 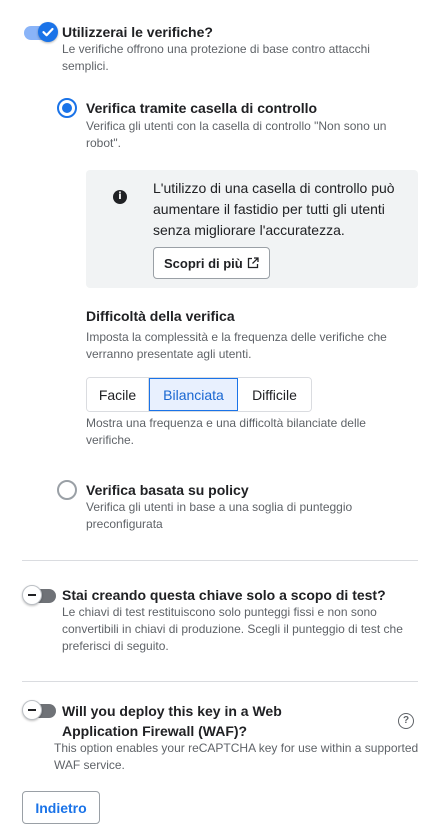 I want to click on difficulty-option-easy: Facile, so click(x=118, y=394).